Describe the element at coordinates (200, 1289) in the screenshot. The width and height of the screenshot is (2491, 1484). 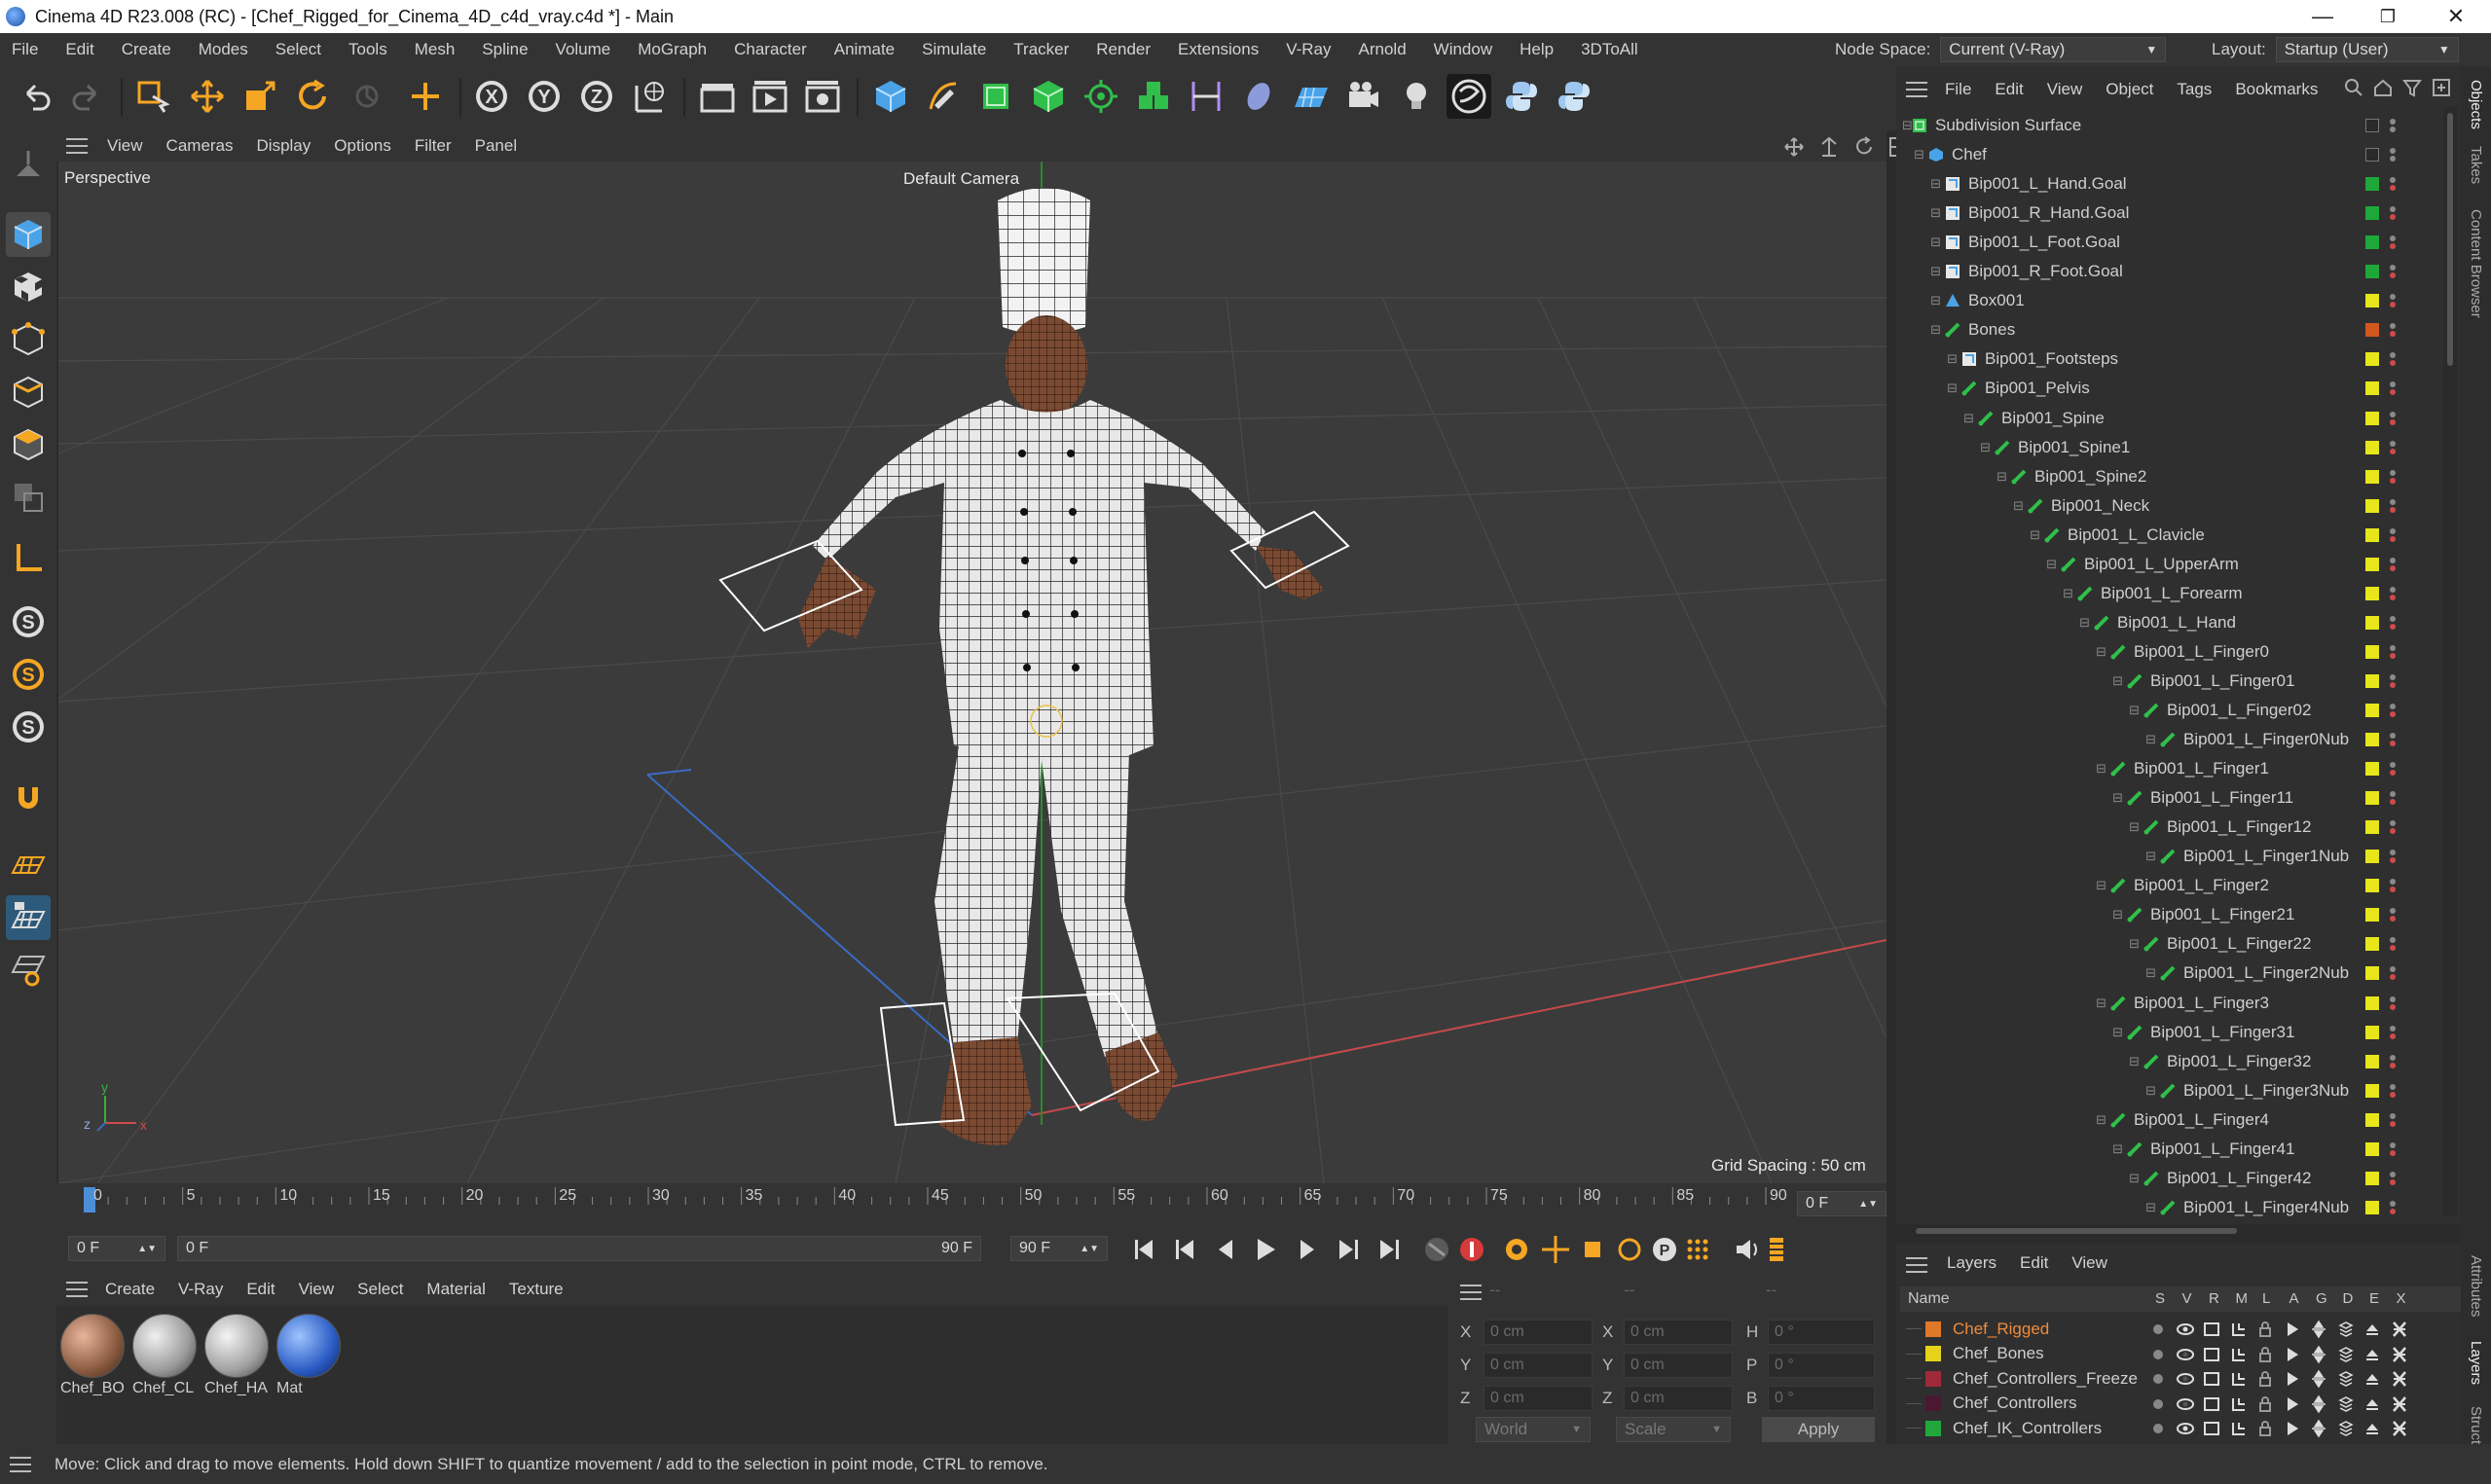
I see `material-menu-v-ray: V-Ray` at that location.